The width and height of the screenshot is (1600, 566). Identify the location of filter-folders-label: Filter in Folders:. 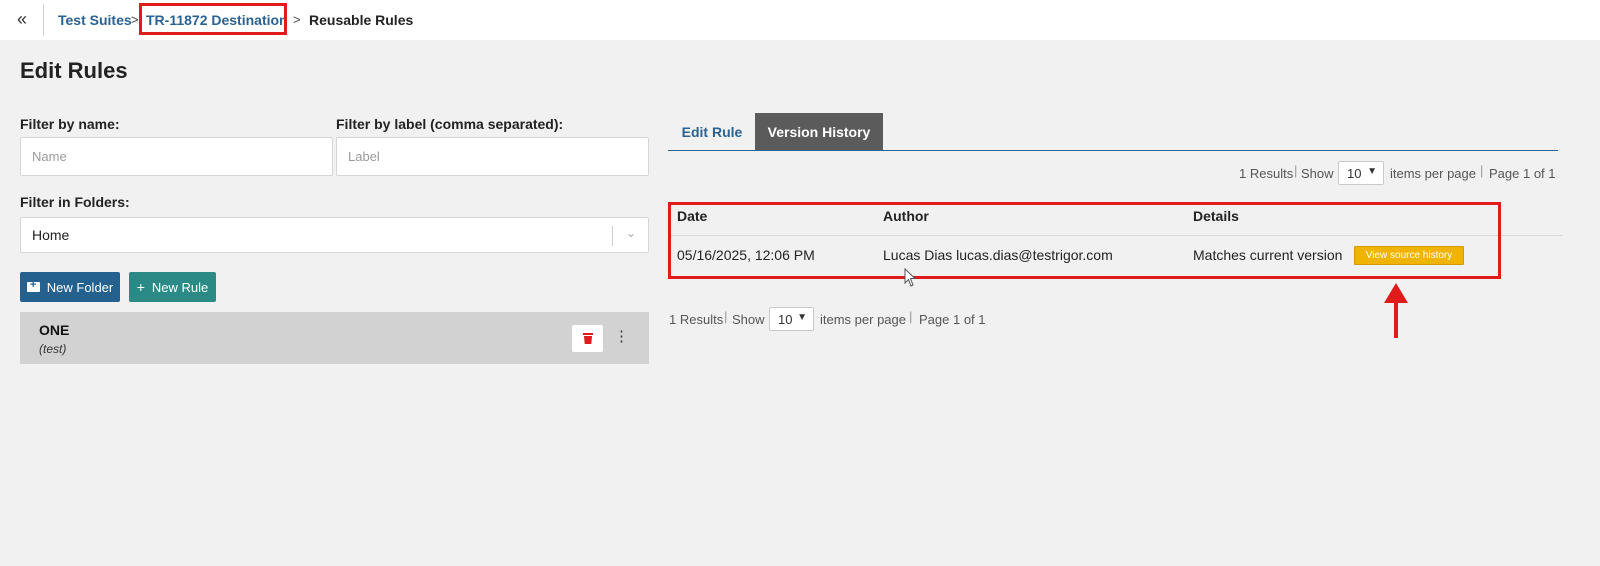
(75, 202).